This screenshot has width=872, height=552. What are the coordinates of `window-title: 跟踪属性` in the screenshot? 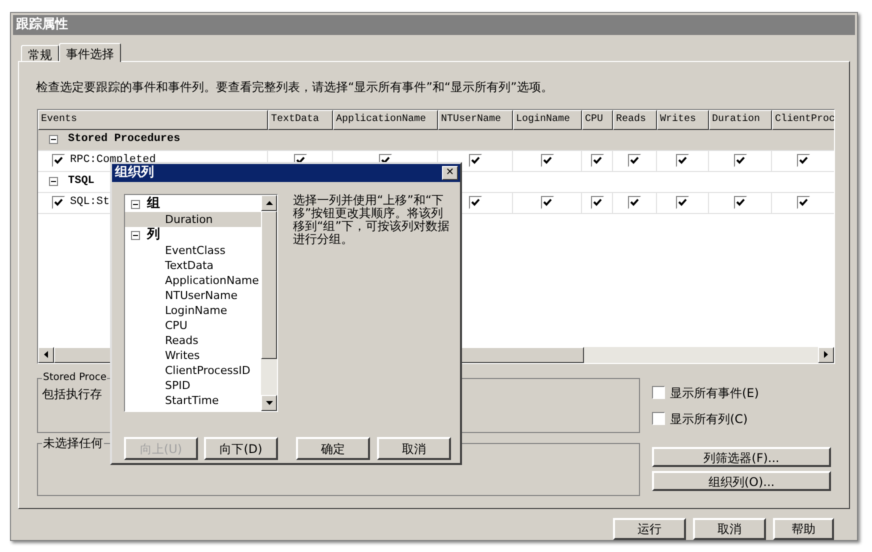 It's located at (42, 25).